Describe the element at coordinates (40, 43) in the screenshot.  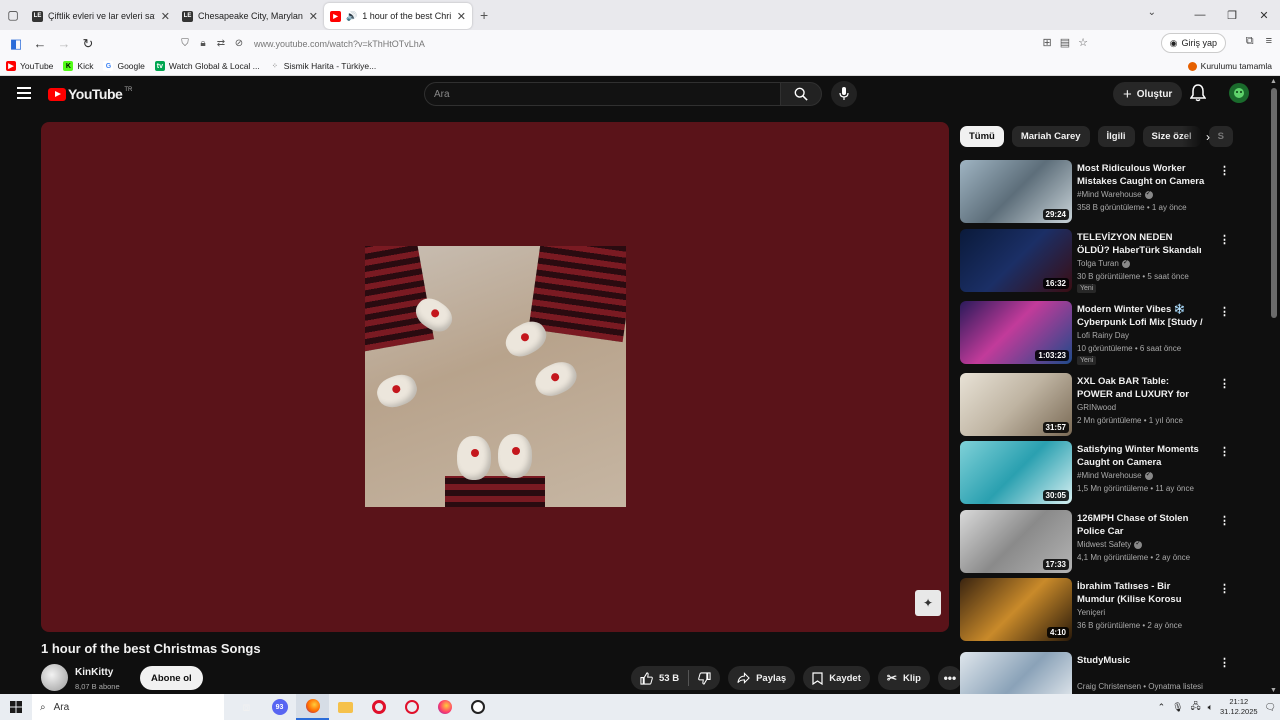
I see `back-icon: ←` at that location.